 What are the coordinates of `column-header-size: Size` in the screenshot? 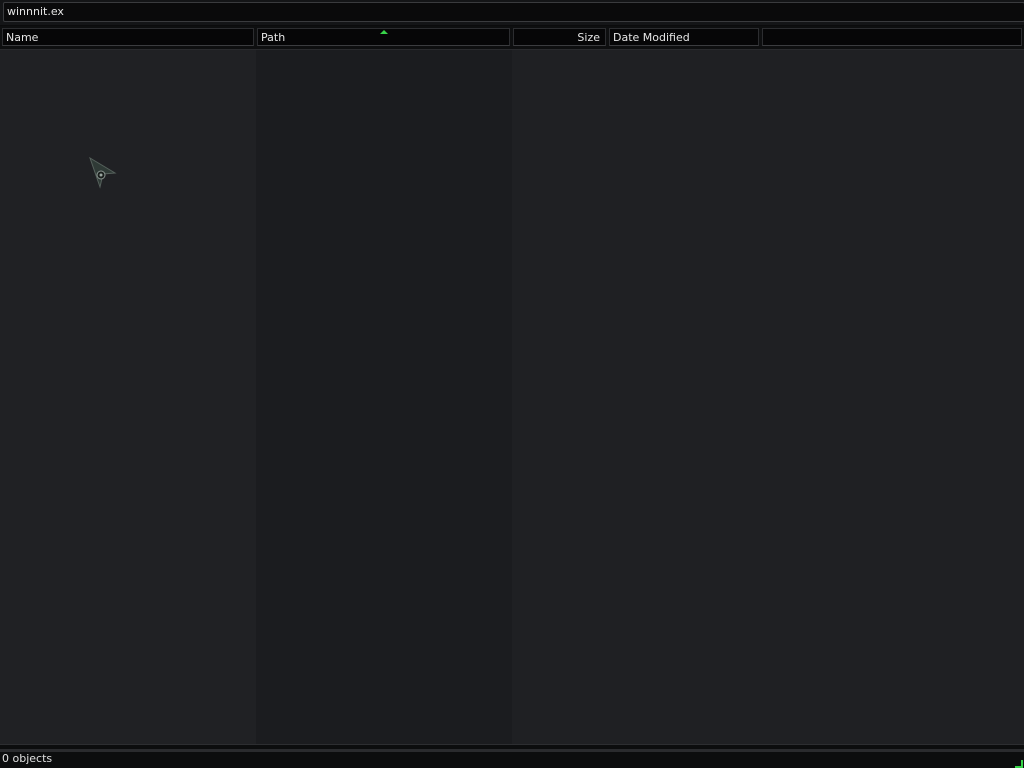 It's located at (559, 37).